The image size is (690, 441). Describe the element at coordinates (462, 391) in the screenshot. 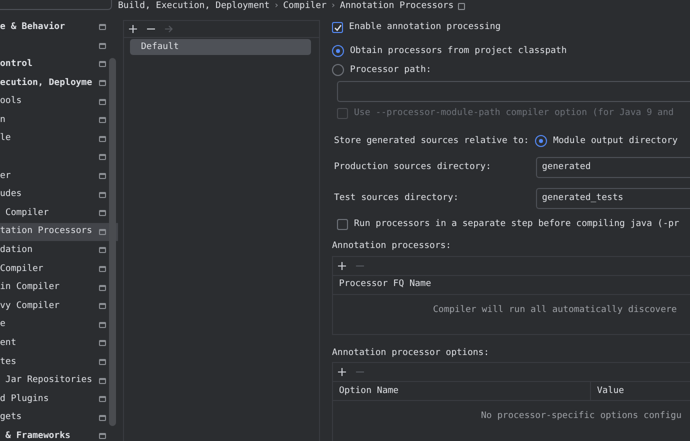

I see `column-header: Option Name` at that location.